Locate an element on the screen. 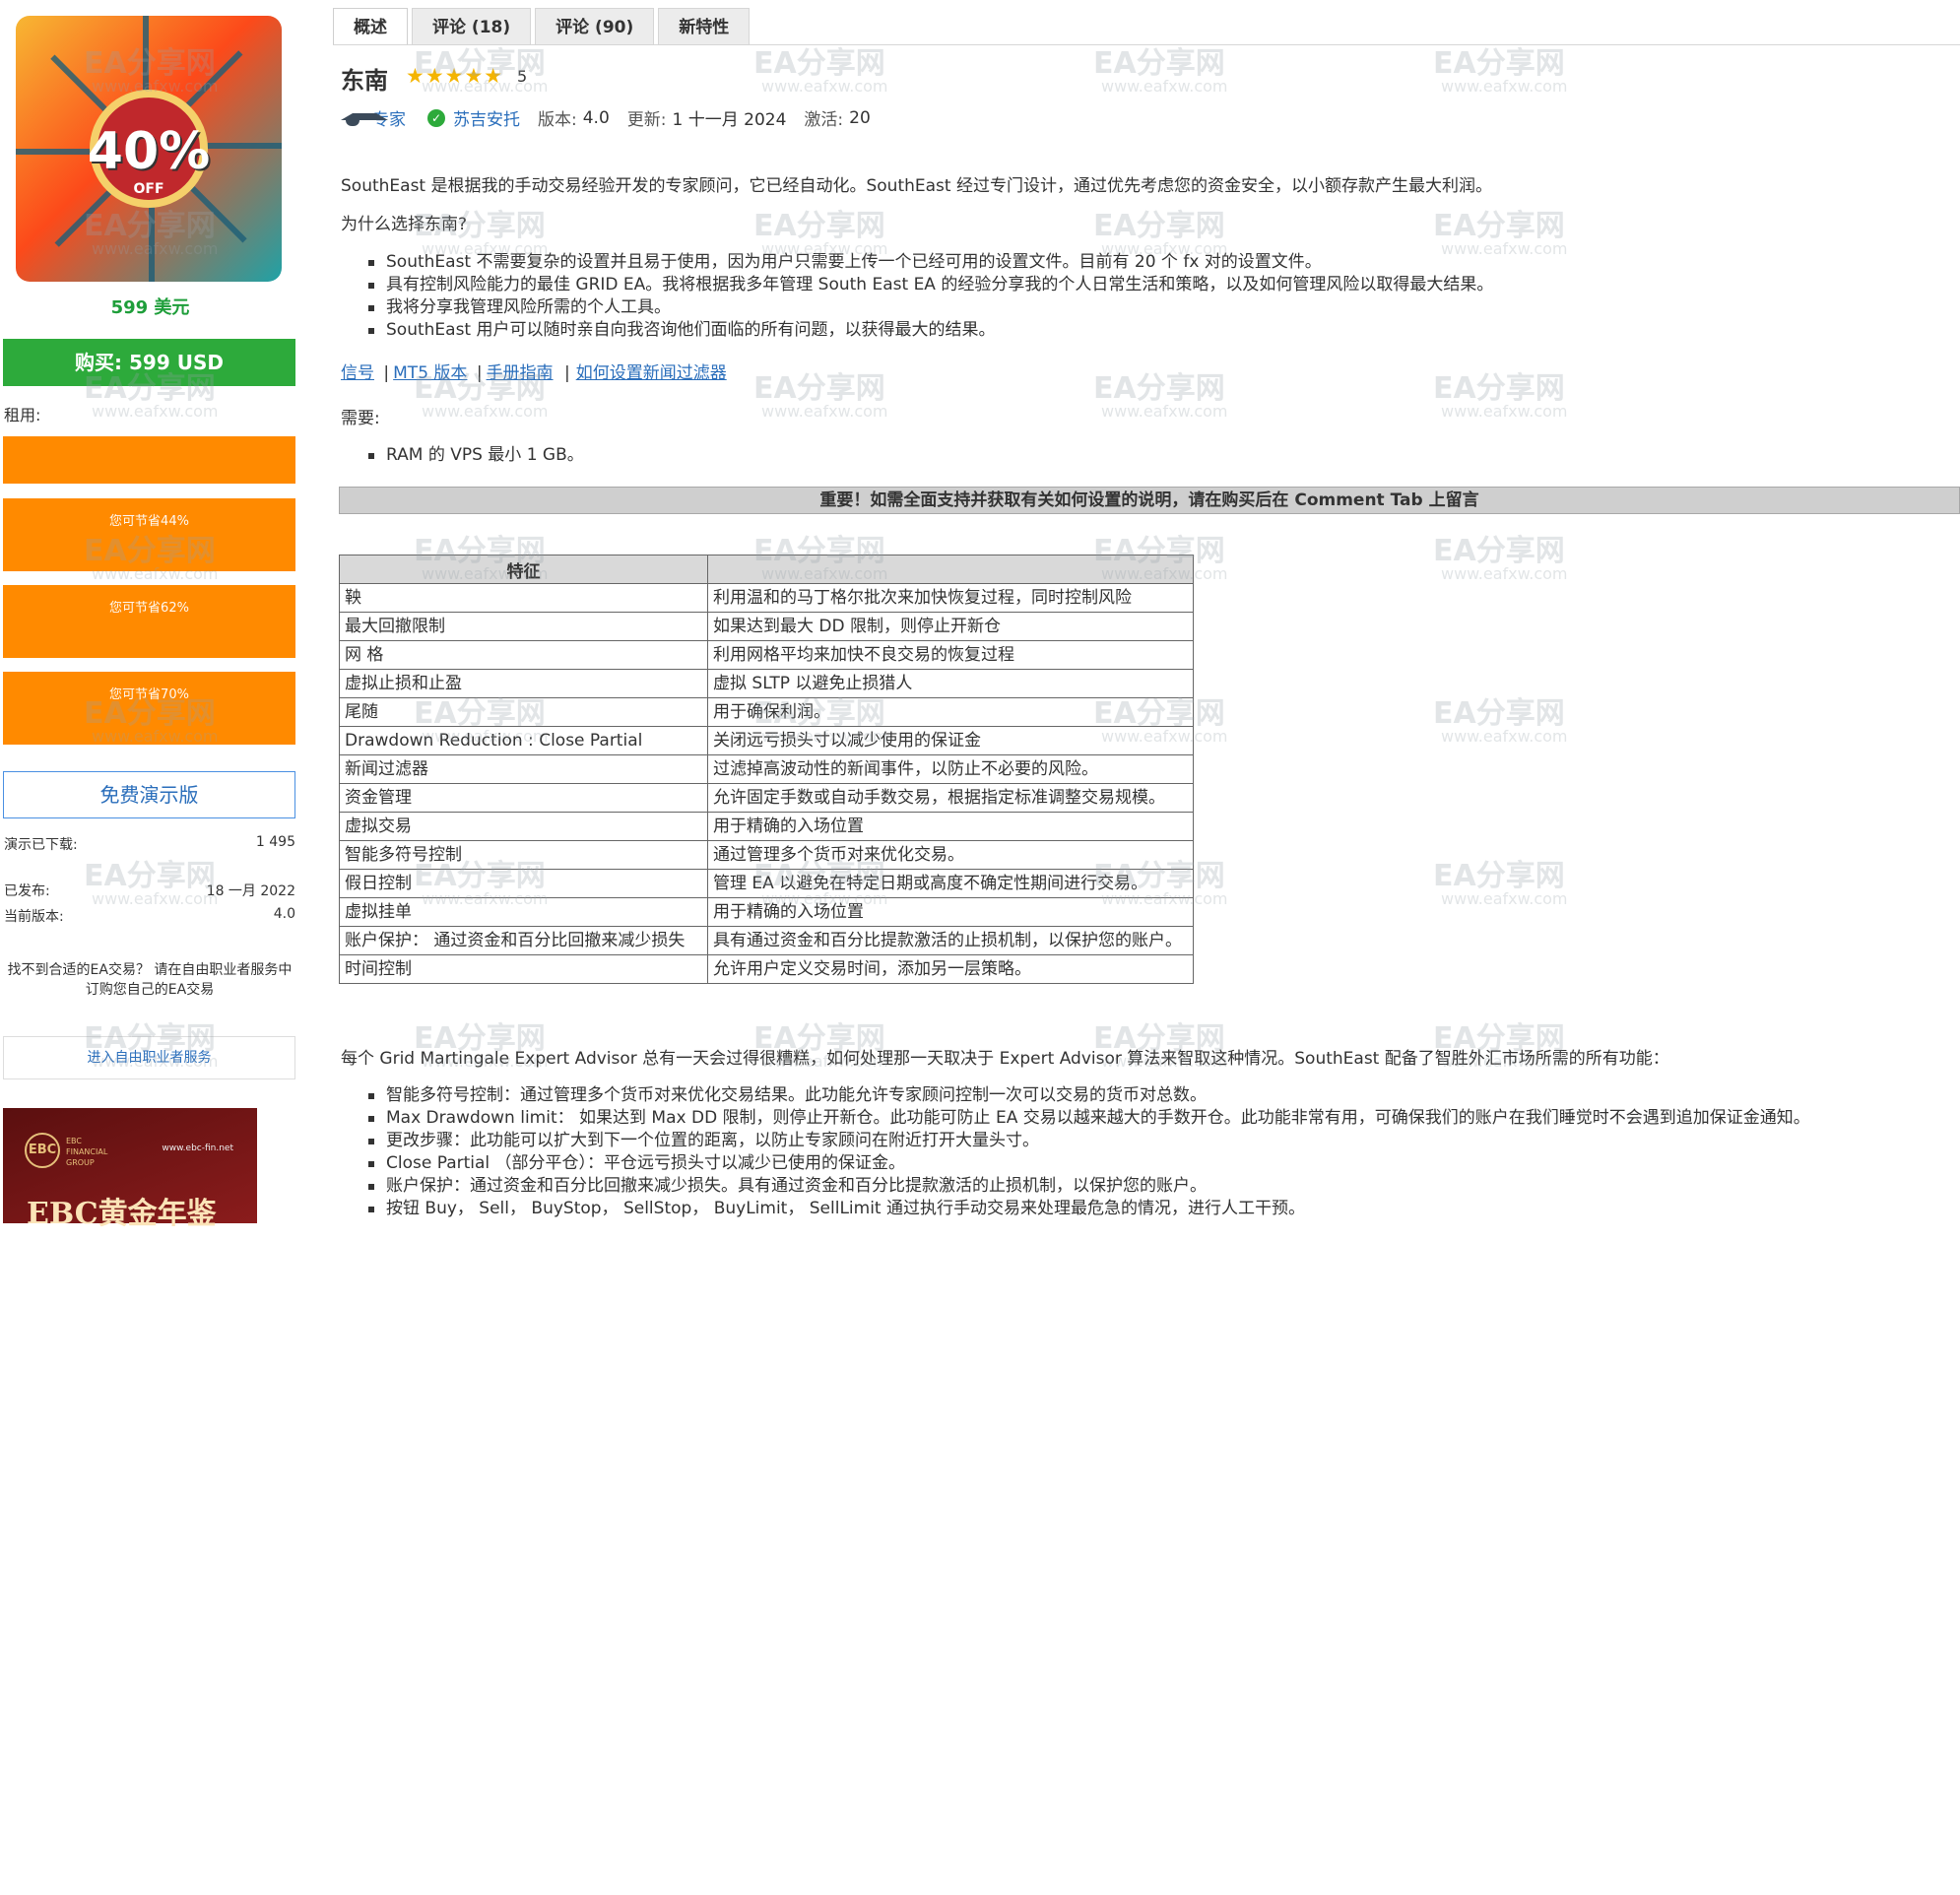  product-image: 40% OFF is located at coordinates (149, 149).